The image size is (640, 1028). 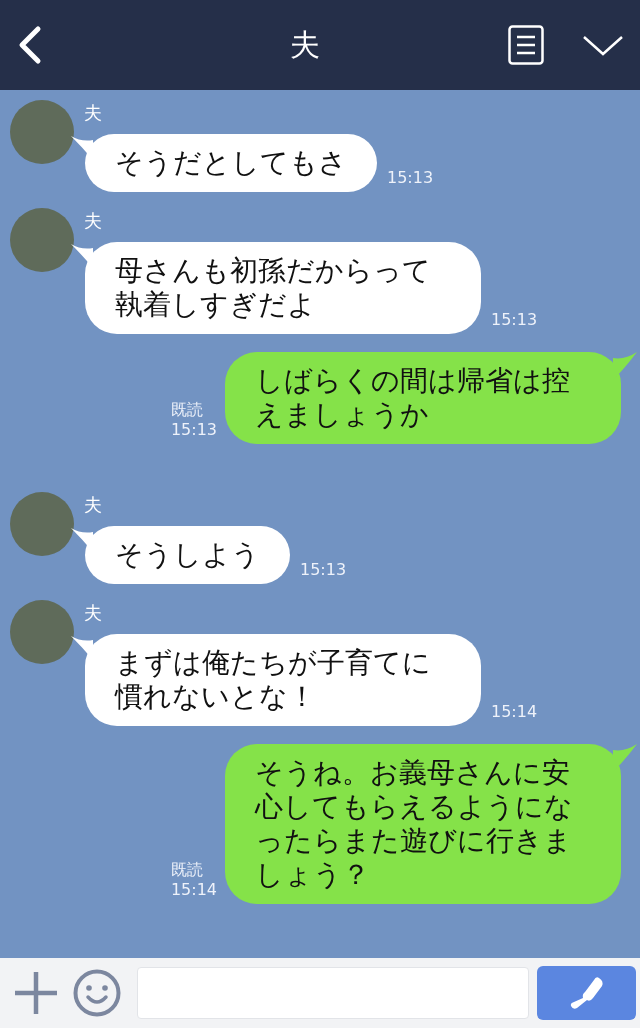 What do you see at coordinates (187, 555) in the screenshot?
I see `message-bubble: そうしよう` at bounding box center [187, 555].